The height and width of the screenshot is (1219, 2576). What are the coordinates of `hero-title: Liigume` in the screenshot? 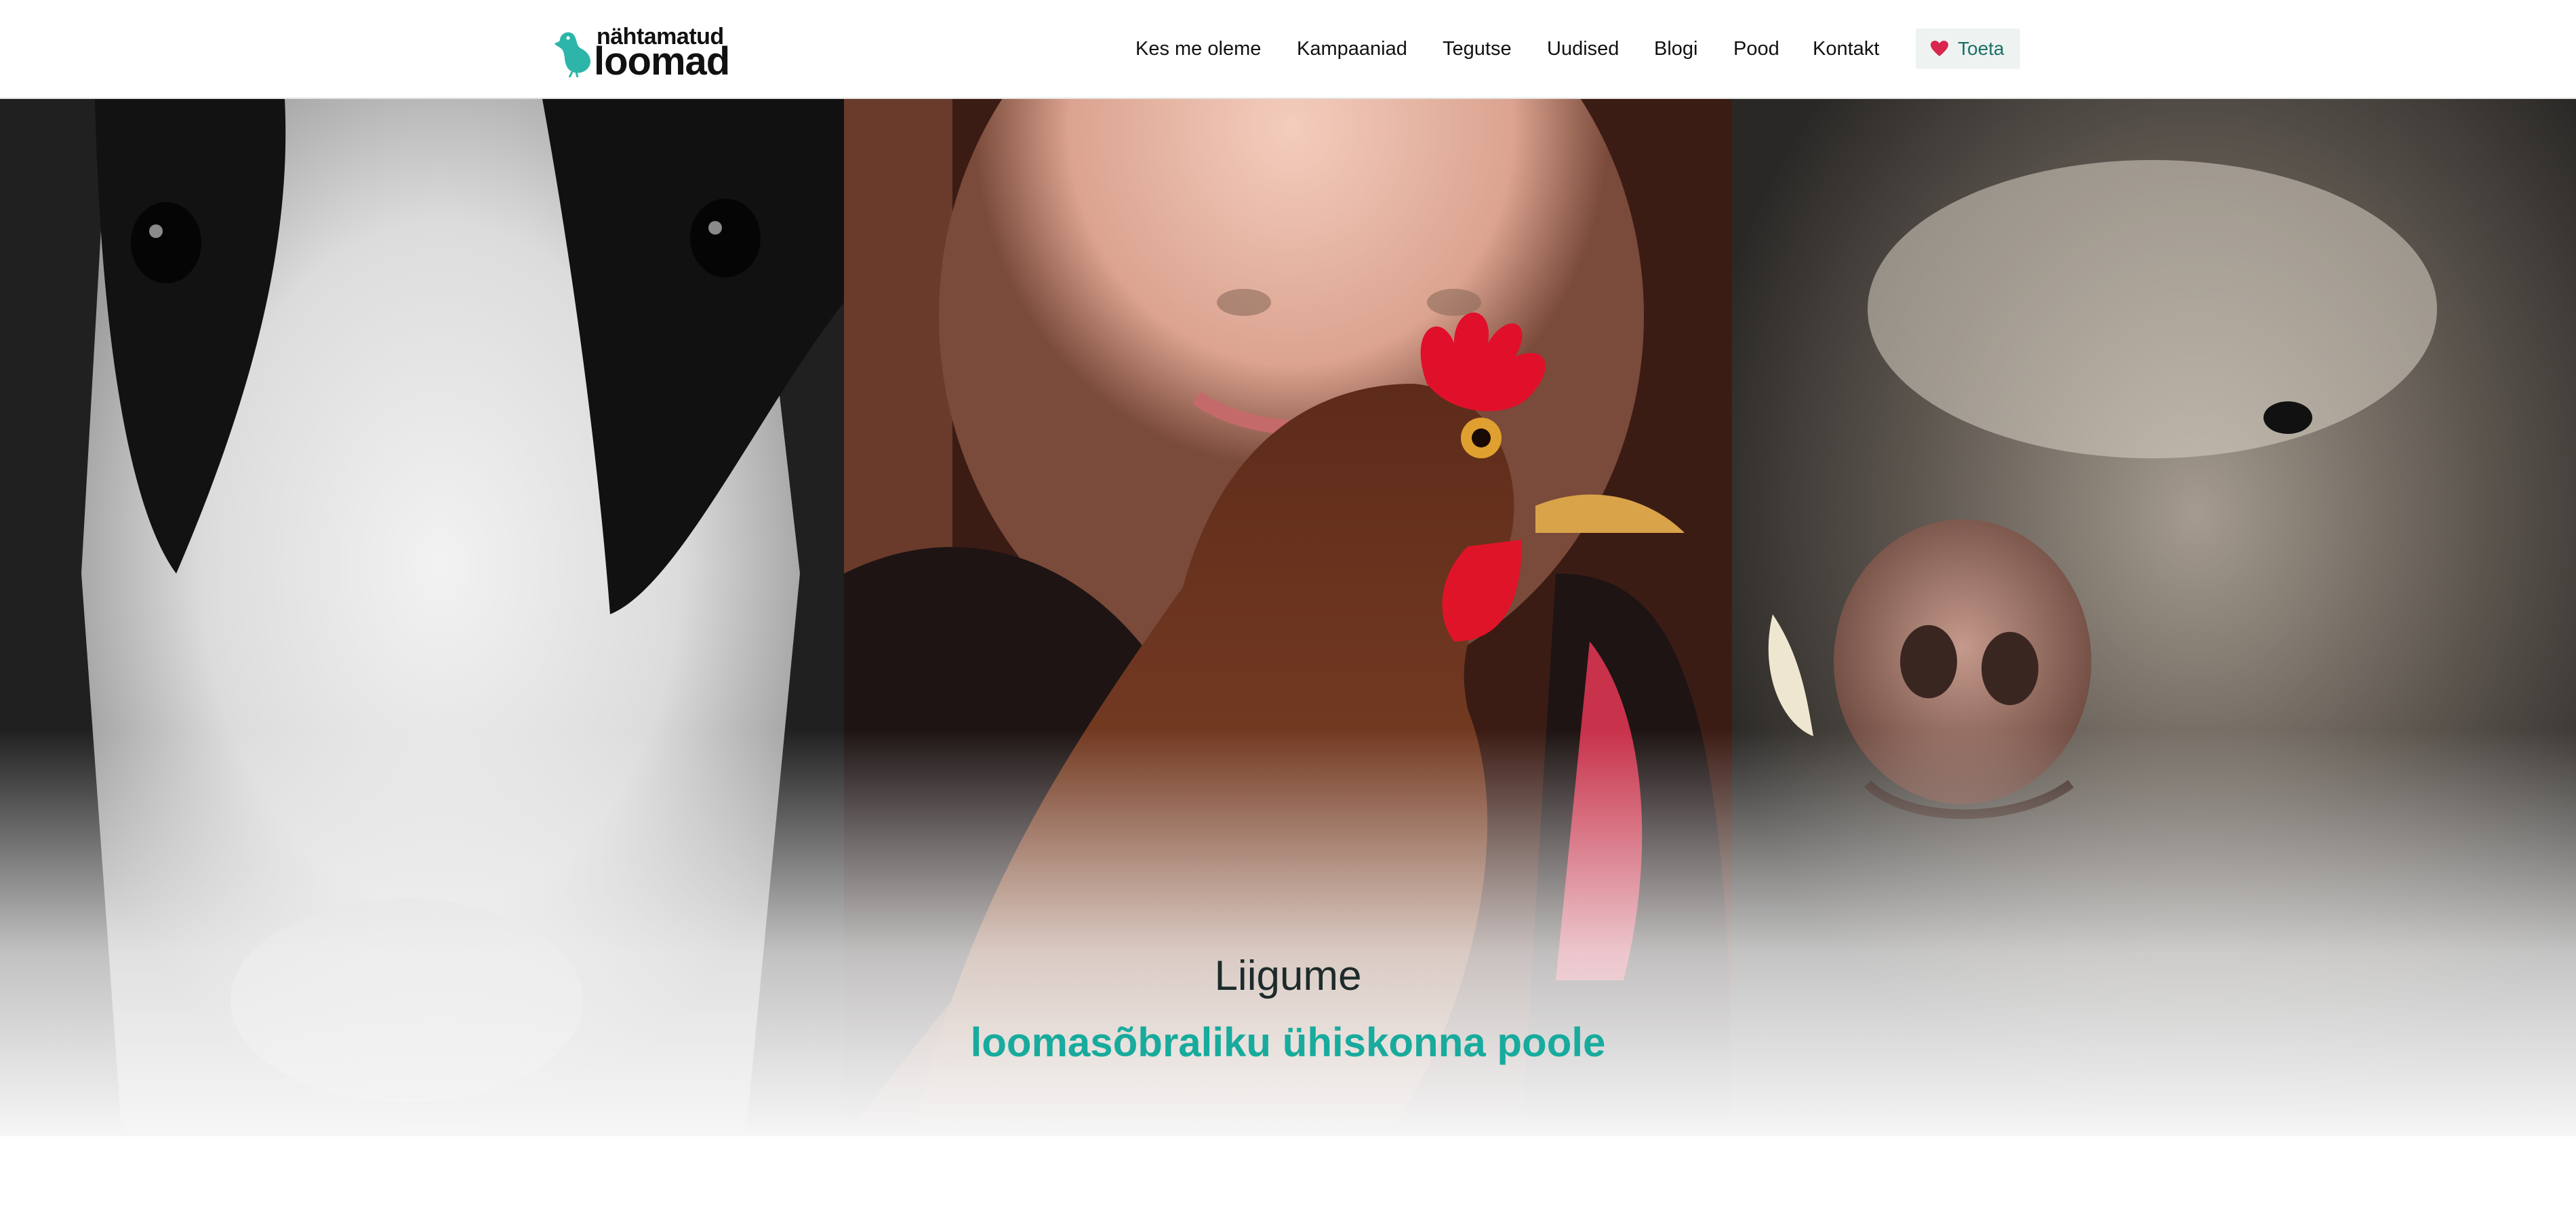 It's located at (1288, 976).